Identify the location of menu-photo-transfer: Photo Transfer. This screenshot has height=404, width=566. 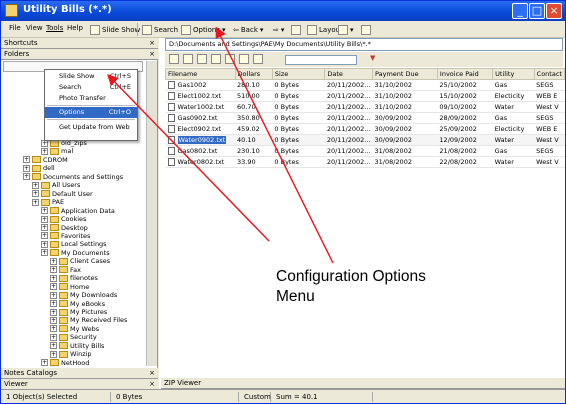
(91, 98).